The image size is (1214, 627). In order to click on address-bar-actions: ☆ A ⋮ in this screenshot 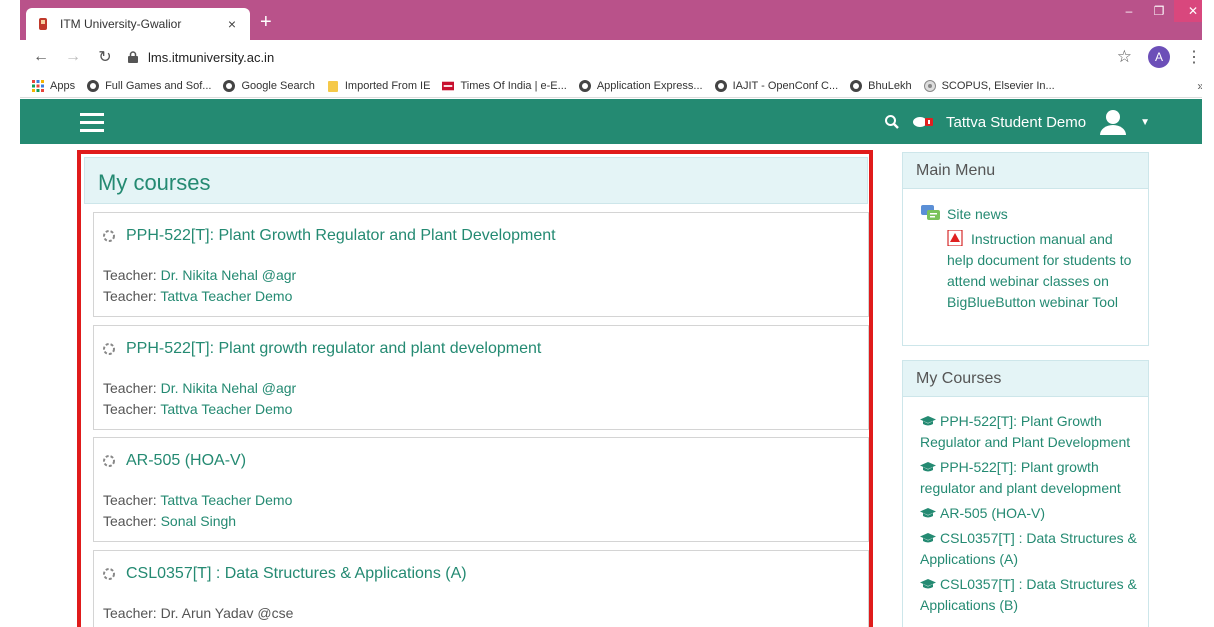, I will do `click(1159, 57)`.